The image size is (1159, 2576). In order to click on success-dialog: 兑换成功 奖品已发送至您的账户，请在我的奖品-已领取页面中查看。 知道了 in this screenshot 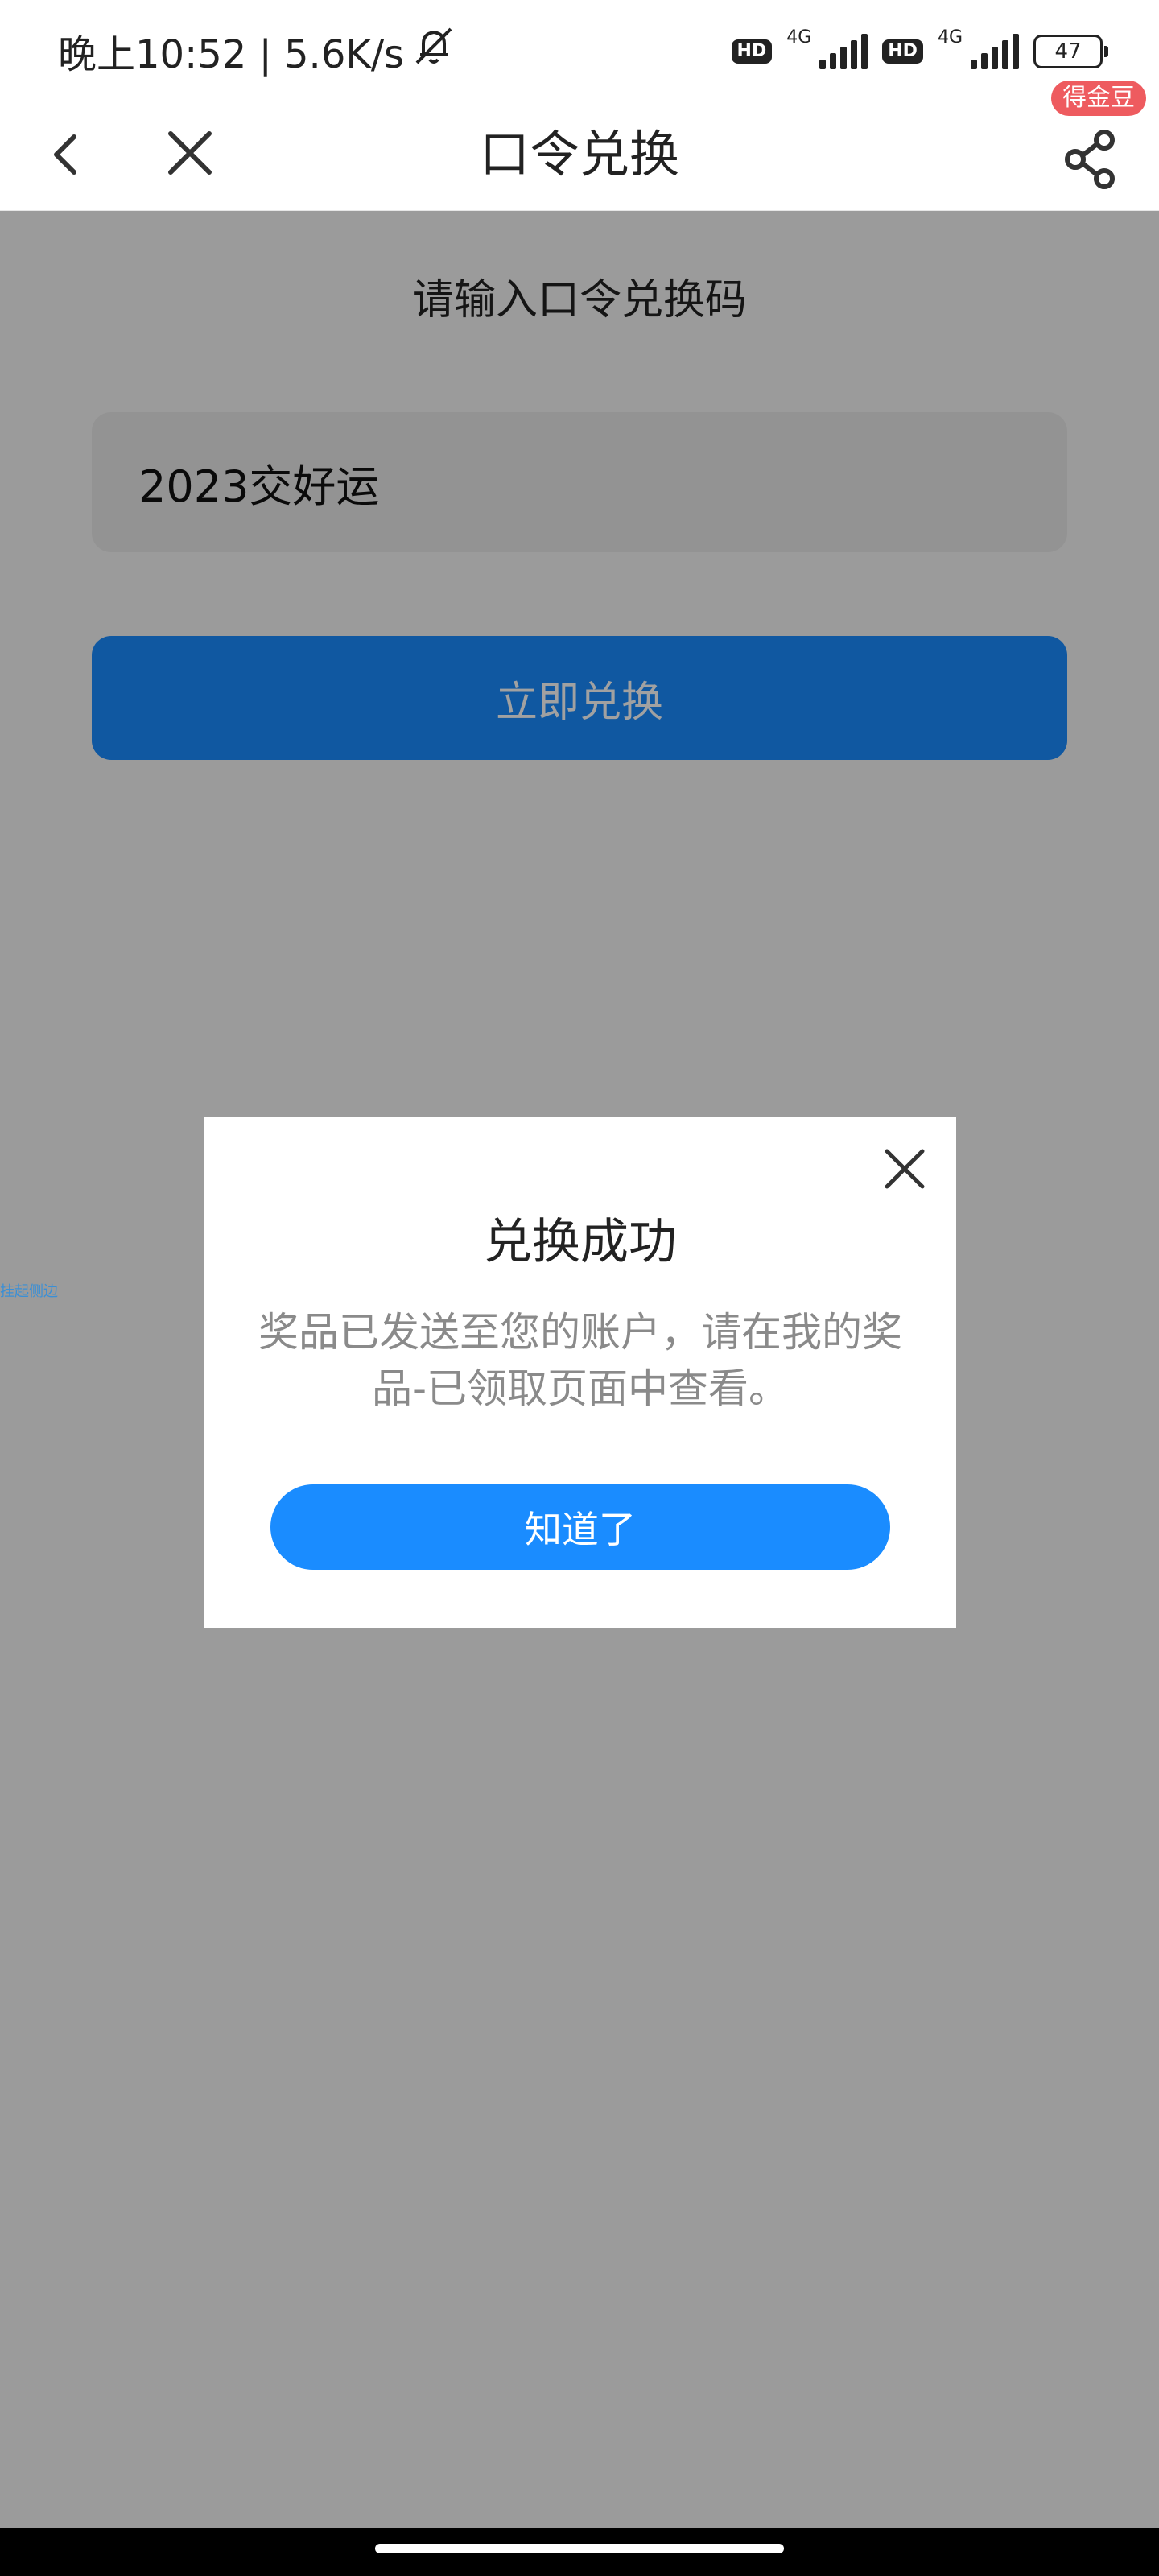, I will do `click(580, 1372)`.